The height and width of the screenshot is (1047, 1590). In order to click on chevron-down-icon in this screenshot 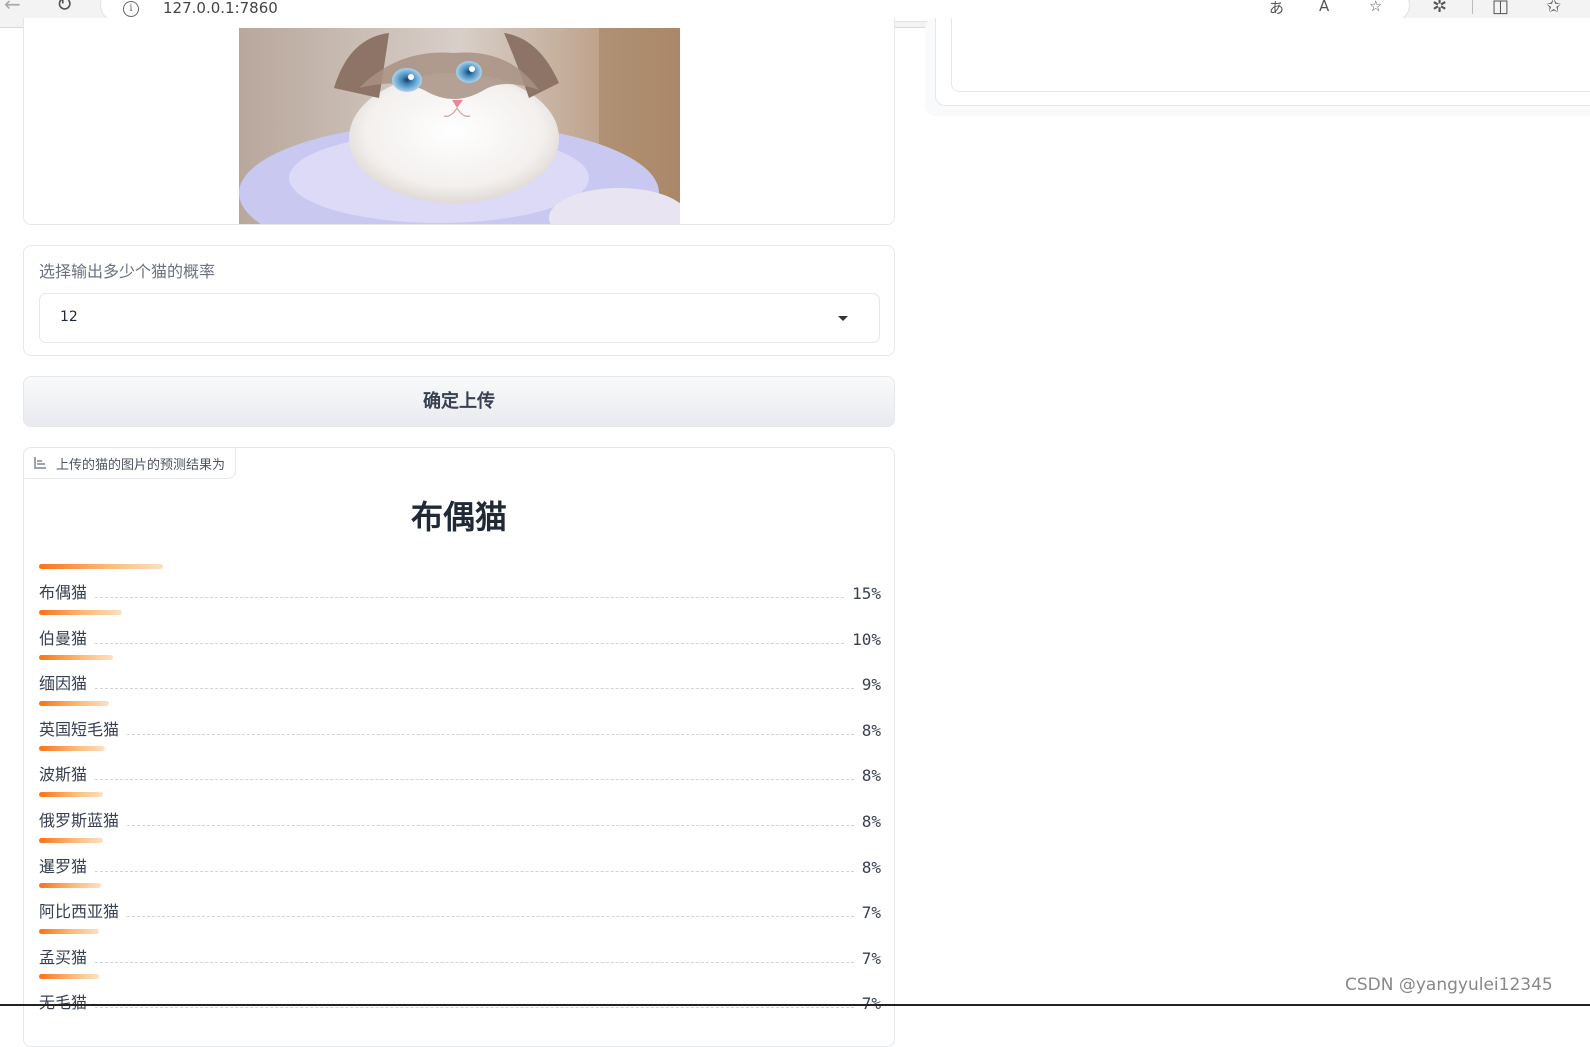, I will do `click(843, 318)`.